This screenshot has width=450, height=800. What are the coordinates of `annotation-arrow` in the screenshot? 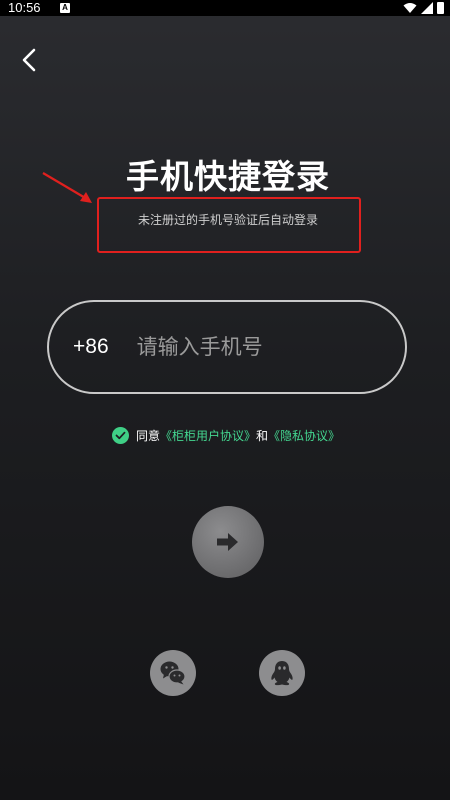 It's located at (67, 187).